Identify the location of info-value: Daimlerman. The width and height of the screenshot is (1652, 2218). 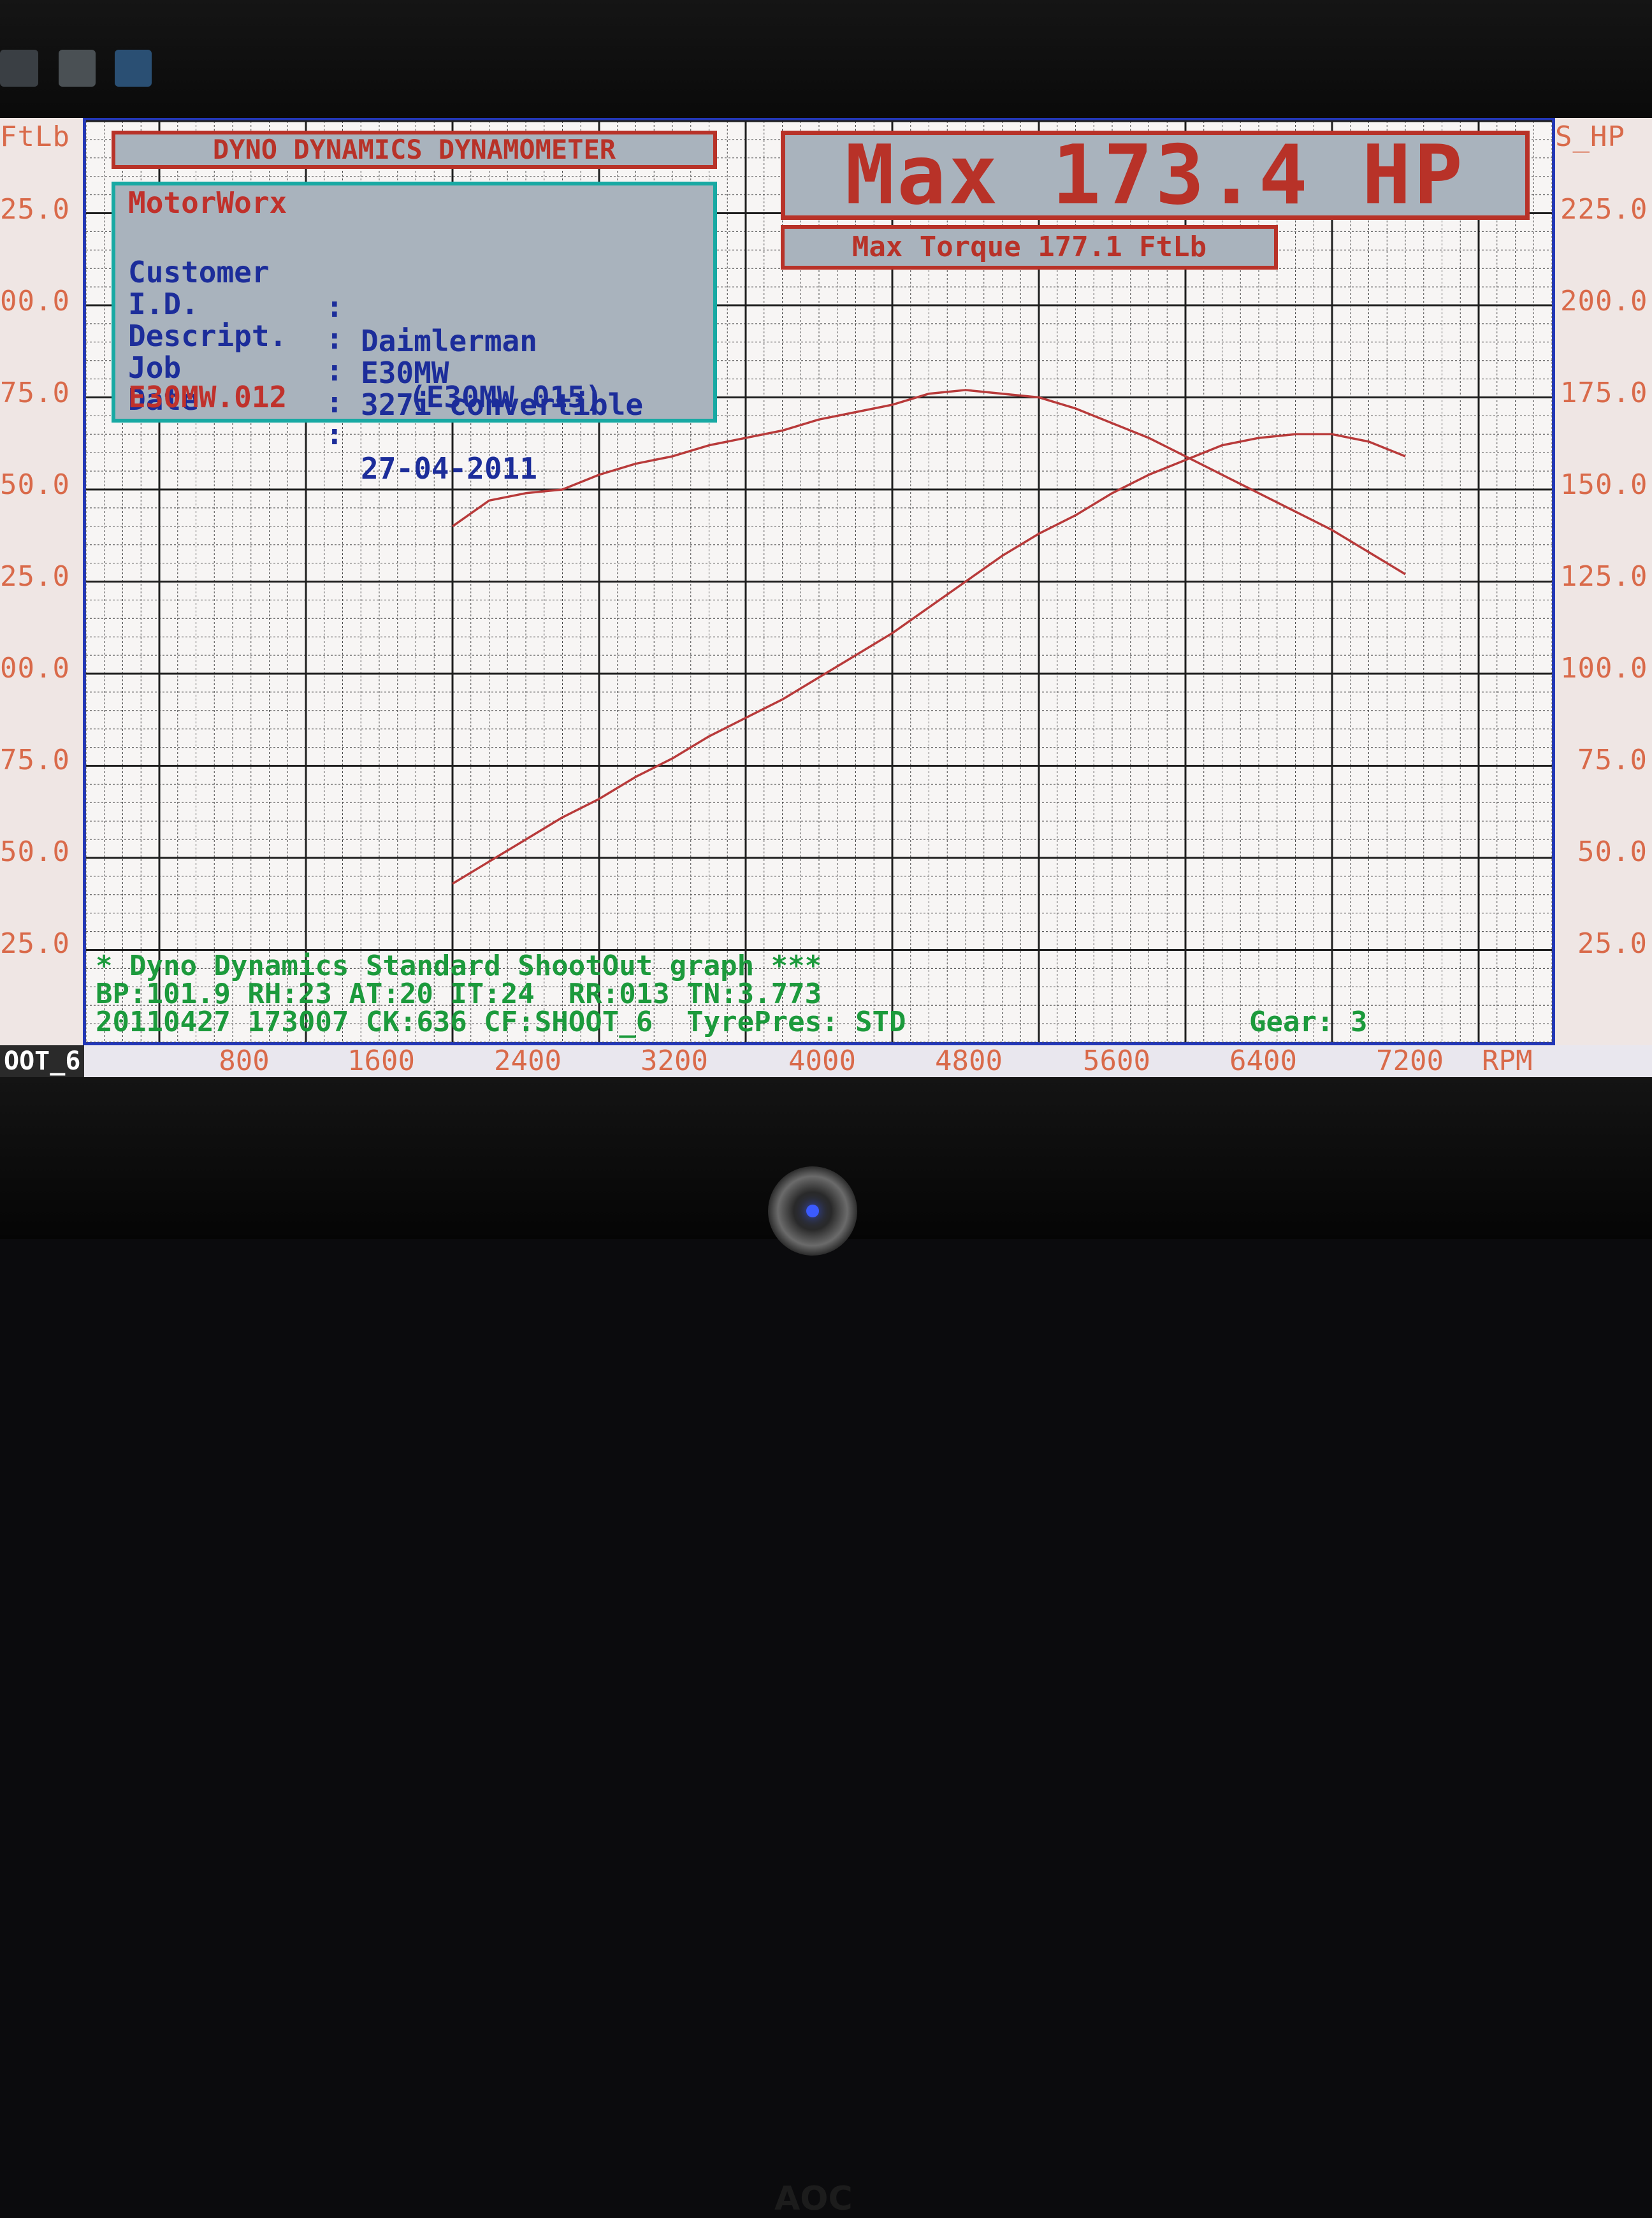
(449, 341).